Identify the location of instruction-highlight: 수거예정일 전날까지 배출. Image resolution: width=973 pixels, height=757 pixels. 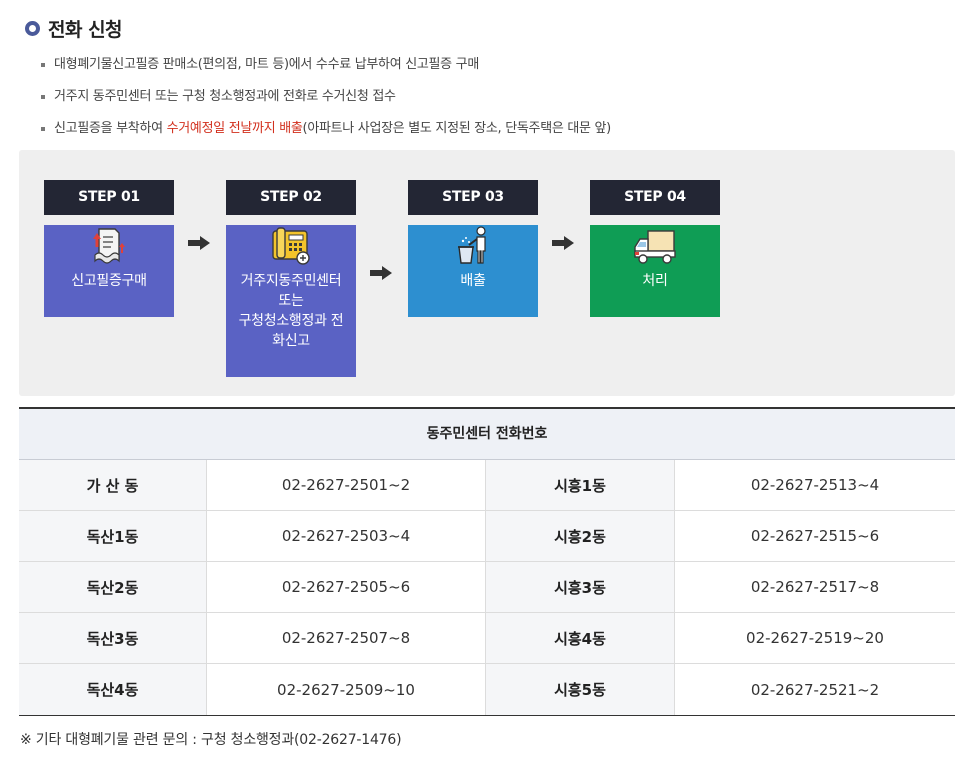
(234, 128).